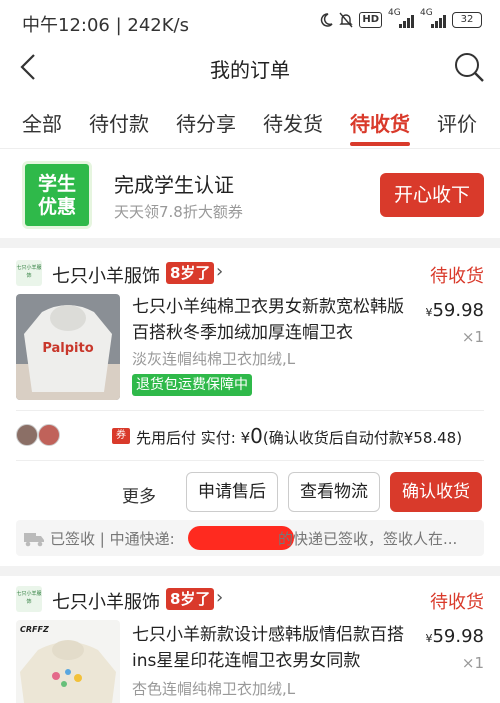 The width and height of the screenshot is (500, 703). I want to click on signal-icon-2: 4G, so click(433, 18).